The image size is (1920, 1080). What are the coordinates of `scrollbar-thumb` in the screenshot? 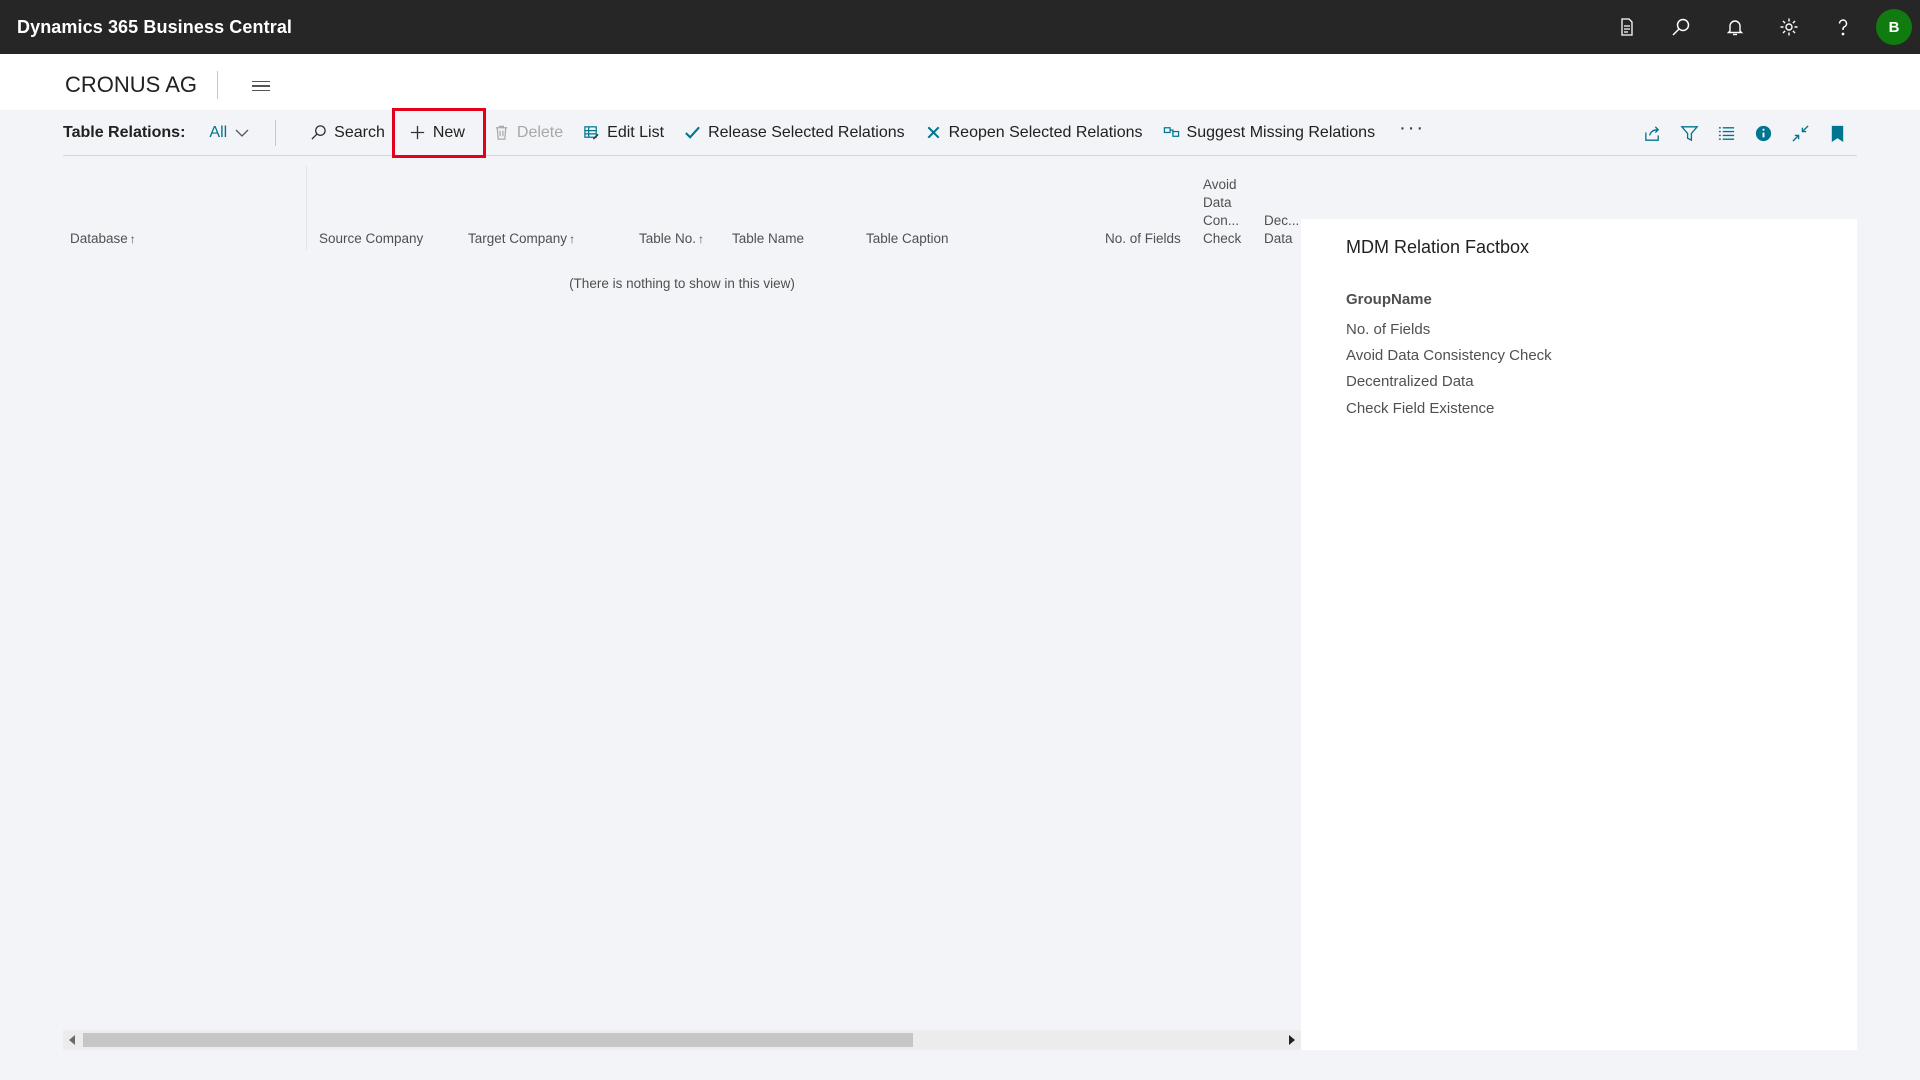 It's located at (498, 1040).